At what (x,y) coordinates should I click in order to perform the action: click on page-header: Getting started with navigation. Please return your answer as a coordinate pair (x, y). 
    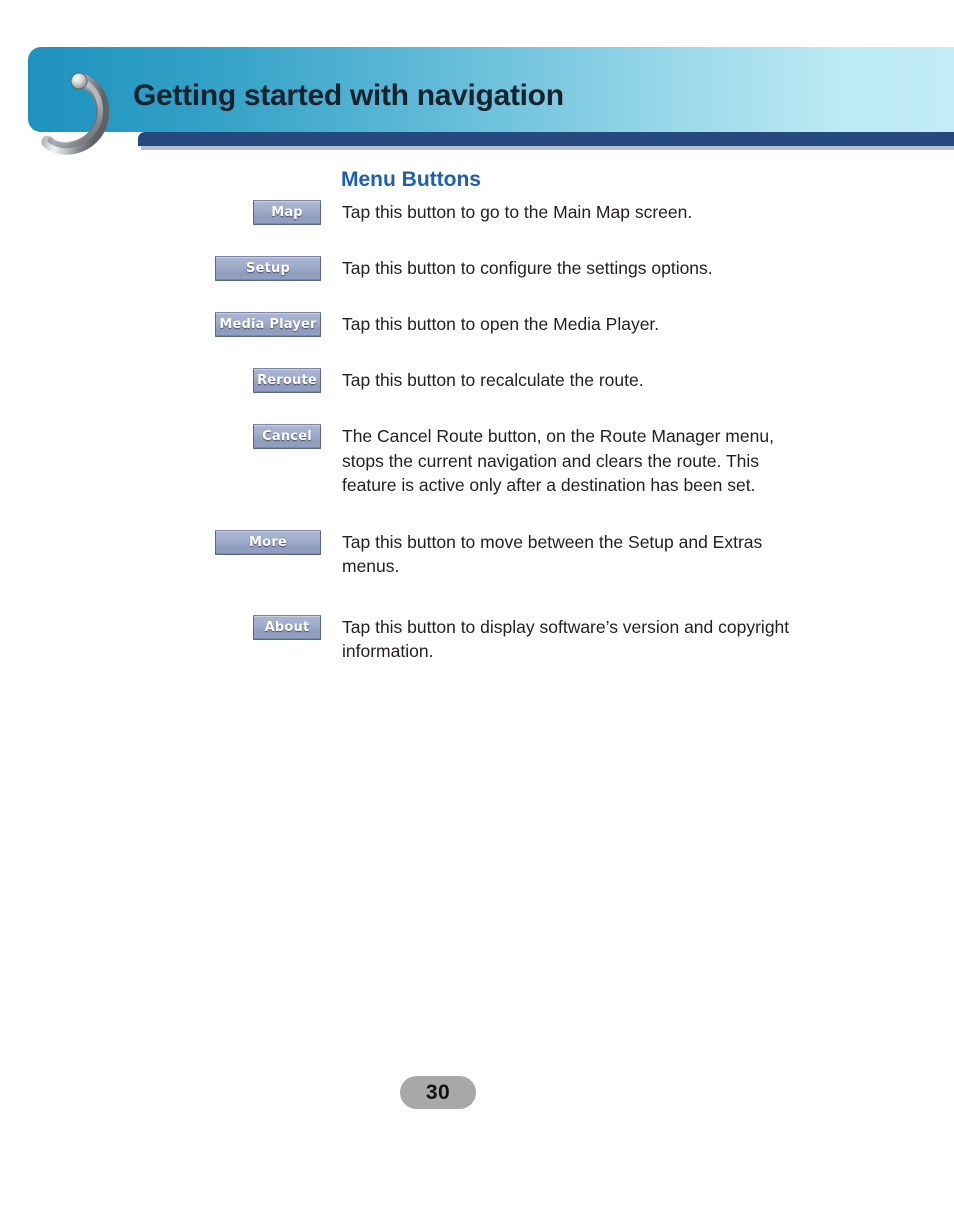
    Looking at the image, I should click on (477, 80).